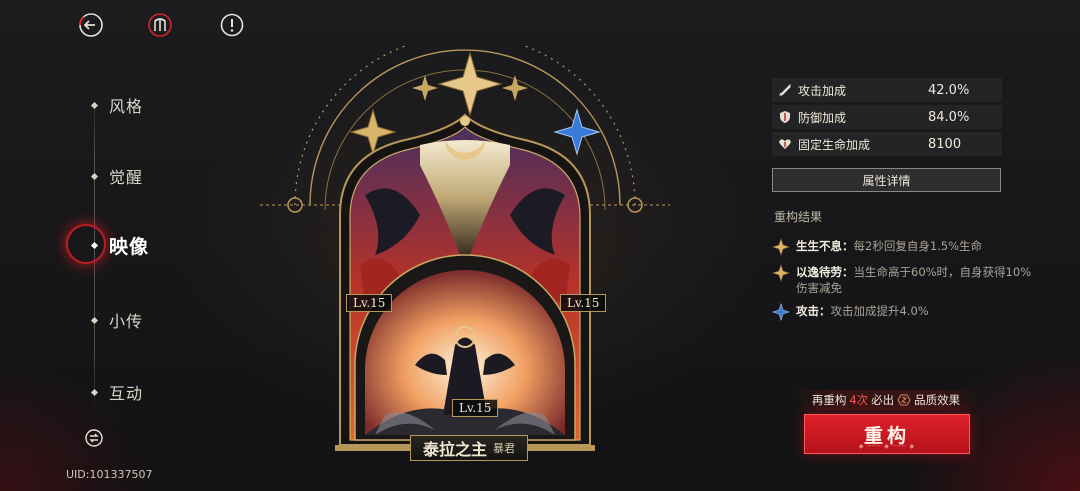 The image size is (1080, 491). Describe the element at coordinates (126, 106) in the screenshot. I see `nav-item-label: 风格` at that location.